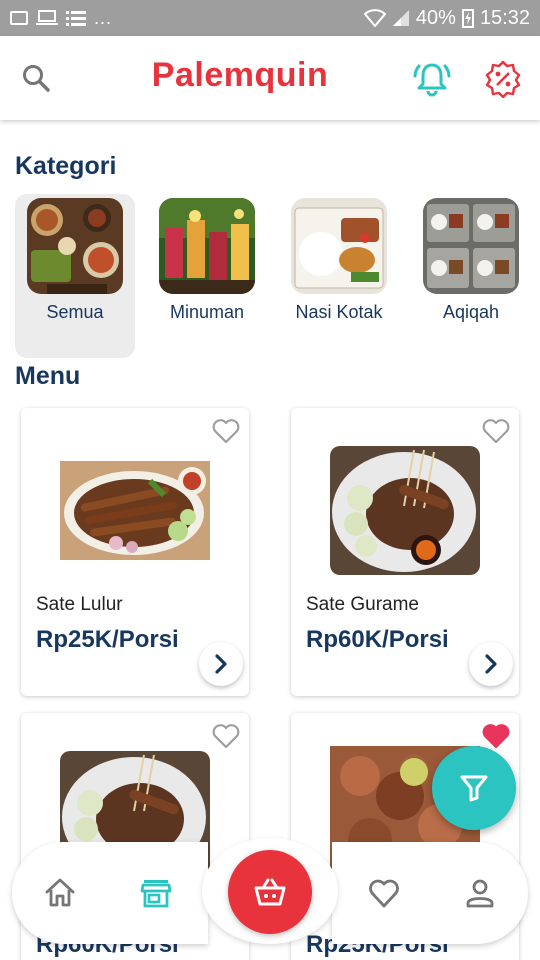  Describe the element at coordinates (60, 893) in the screenshot. I see `home-icon` at that location.